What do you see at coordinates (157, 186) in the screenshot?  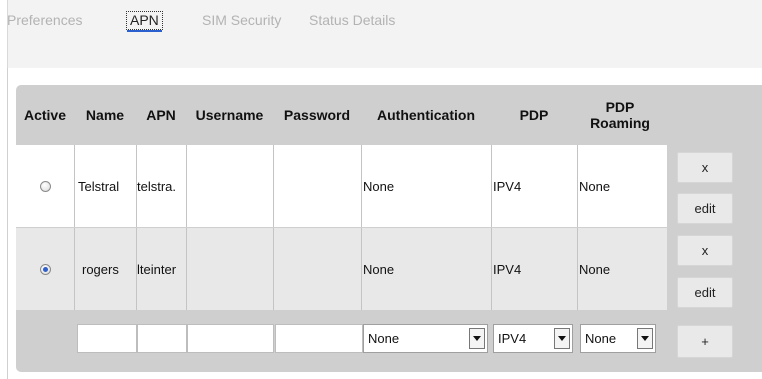 I see `apn-cell: telstra.` at bounding box center [157, 186].